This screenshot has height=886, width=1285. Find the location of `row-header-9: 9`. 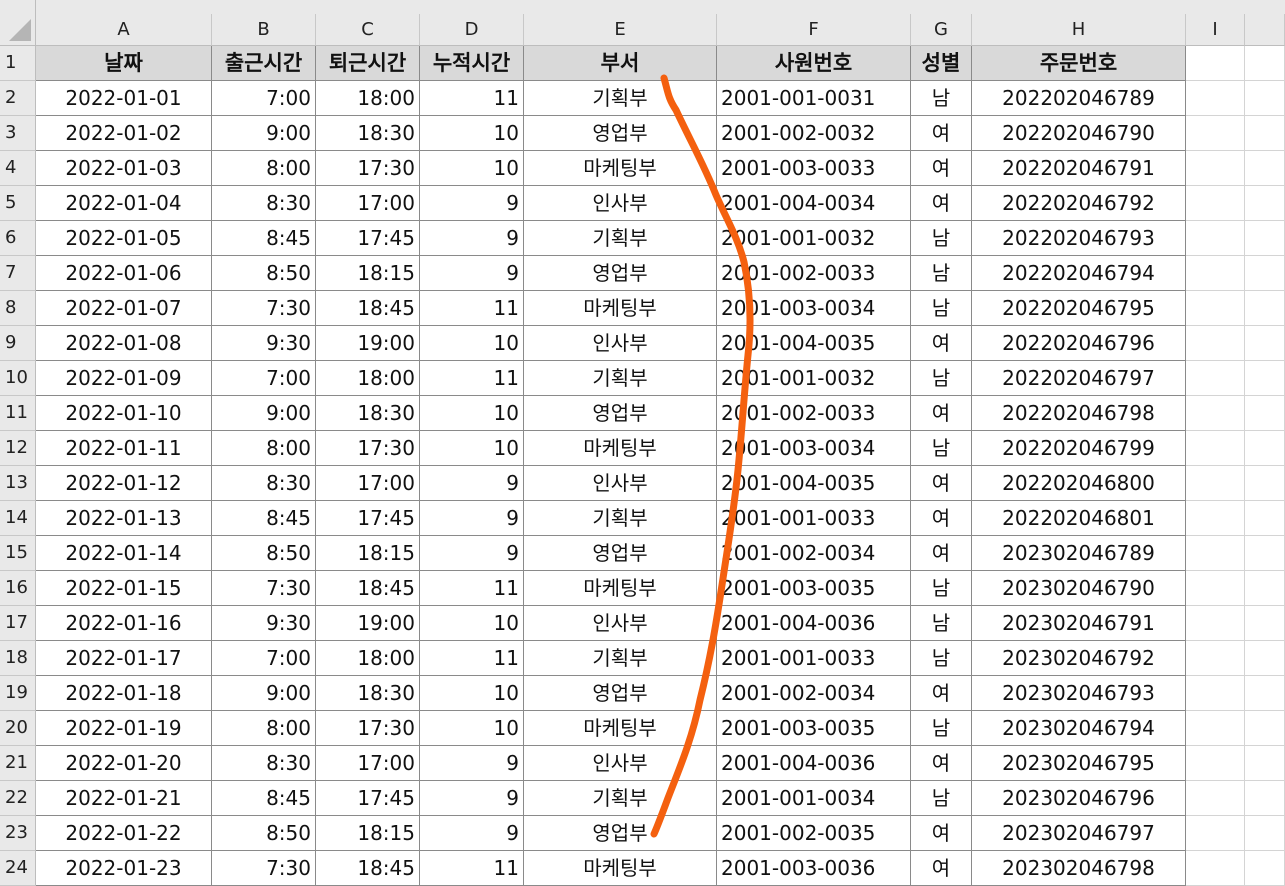

row-header-9: 9 is located at coordinates (18, 343).